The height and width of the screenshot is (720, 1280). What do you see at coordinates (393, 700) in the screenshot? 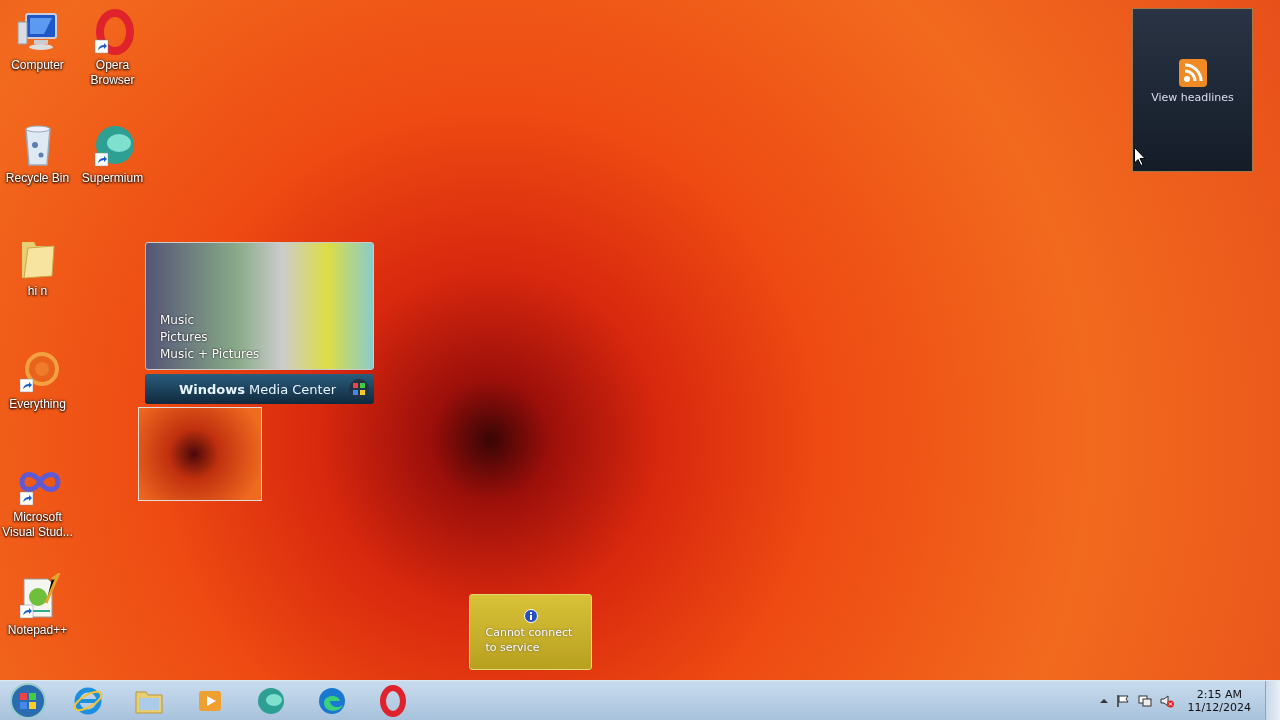
I see `opera-taskbar-icon` at bounding box center [393, 700].